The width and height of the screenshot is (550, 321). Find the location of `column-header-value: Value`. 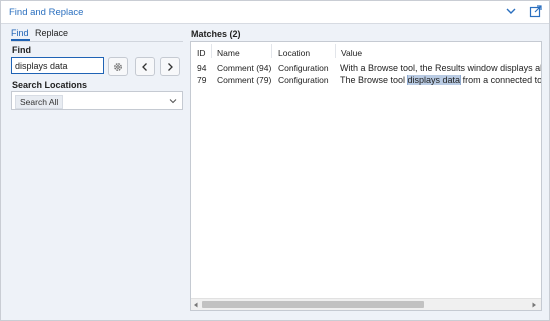

column-header-value: Value is located at coordinates (351, 53).